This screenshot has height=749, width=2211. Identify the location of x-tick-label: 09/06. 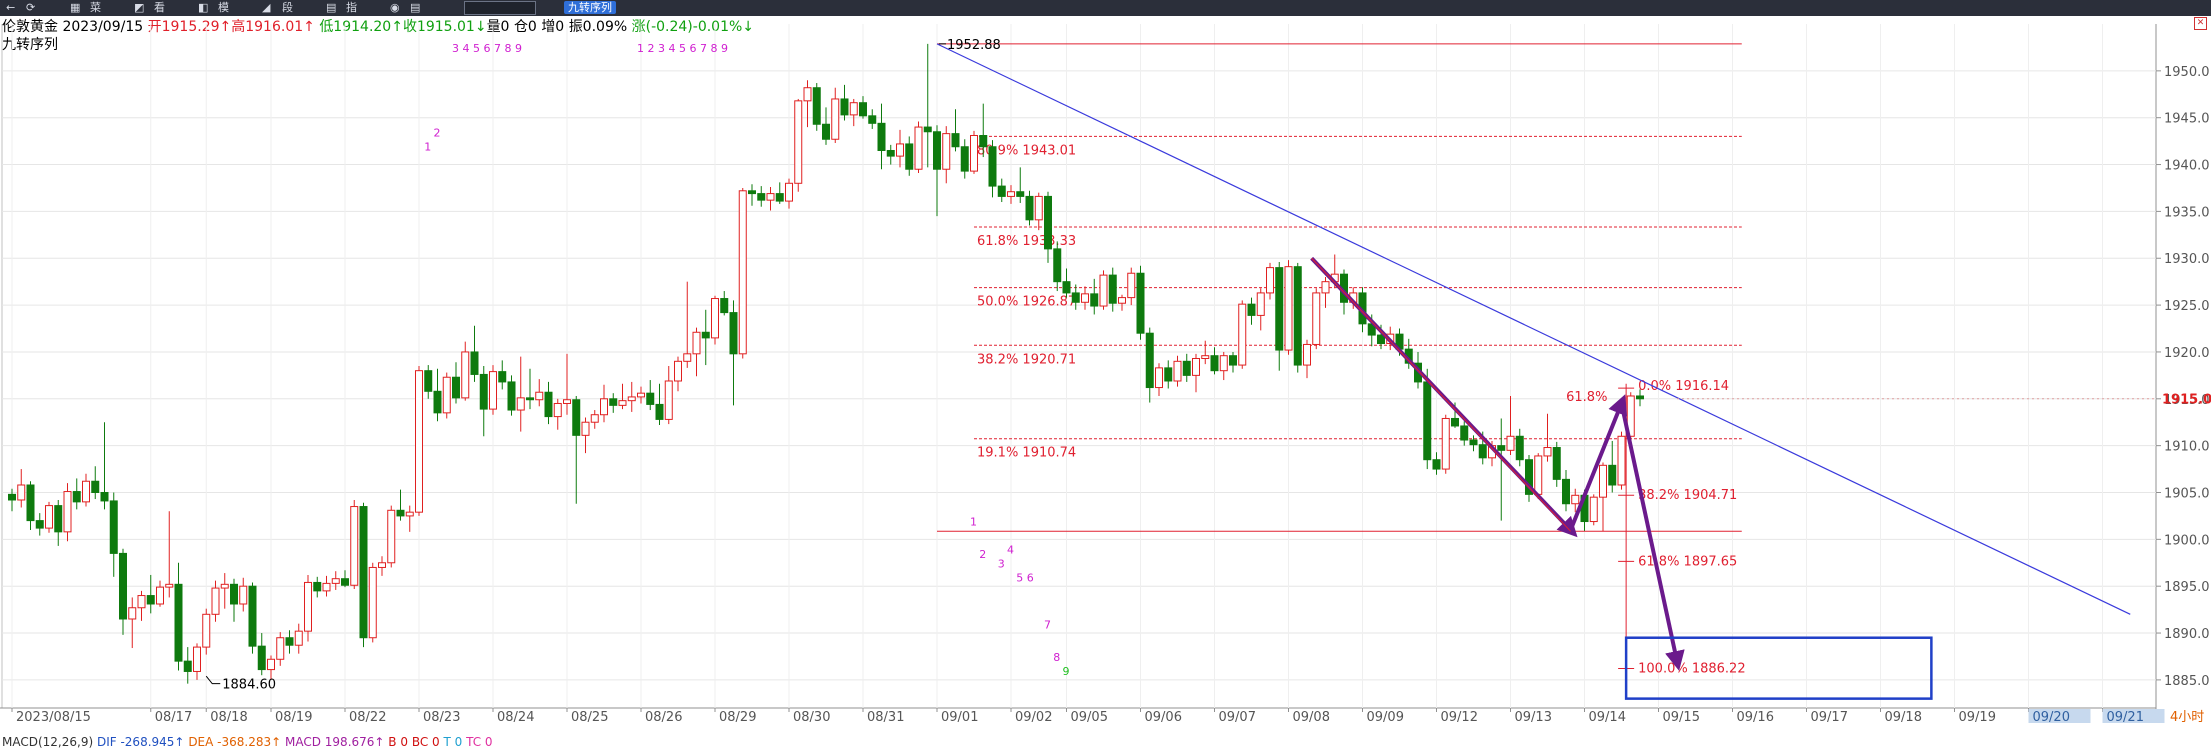
(1163, 717).